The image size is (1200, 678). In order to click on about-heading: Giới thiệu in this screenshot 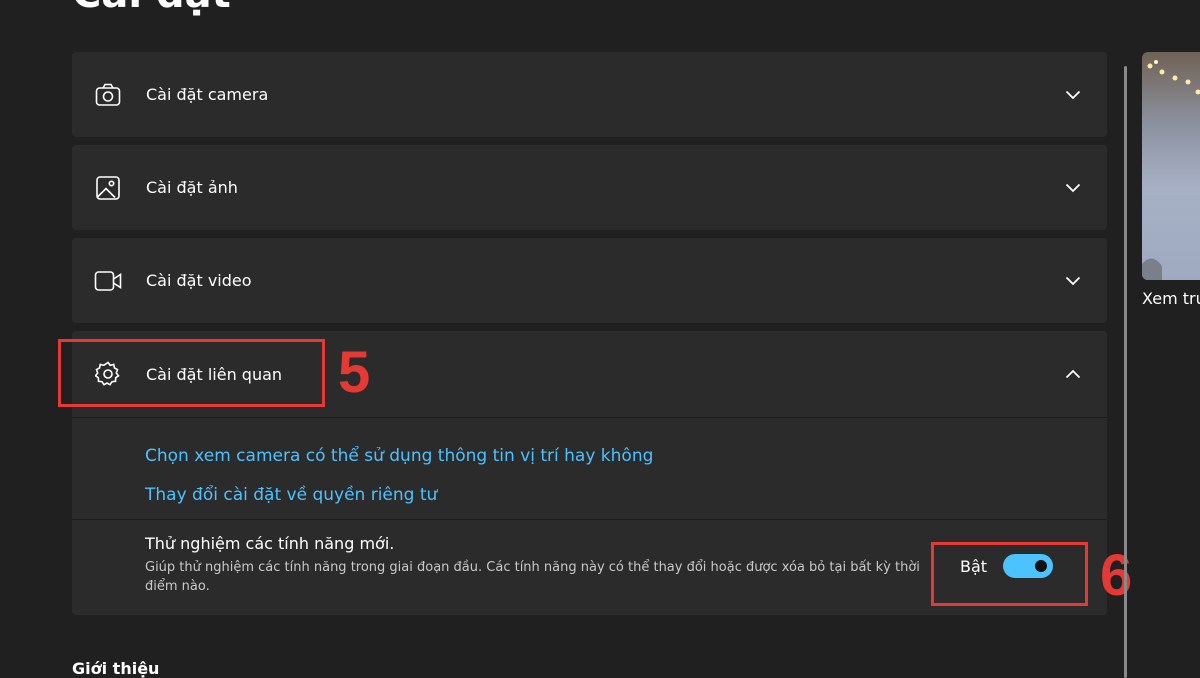, I will do `click(115, 668)`.